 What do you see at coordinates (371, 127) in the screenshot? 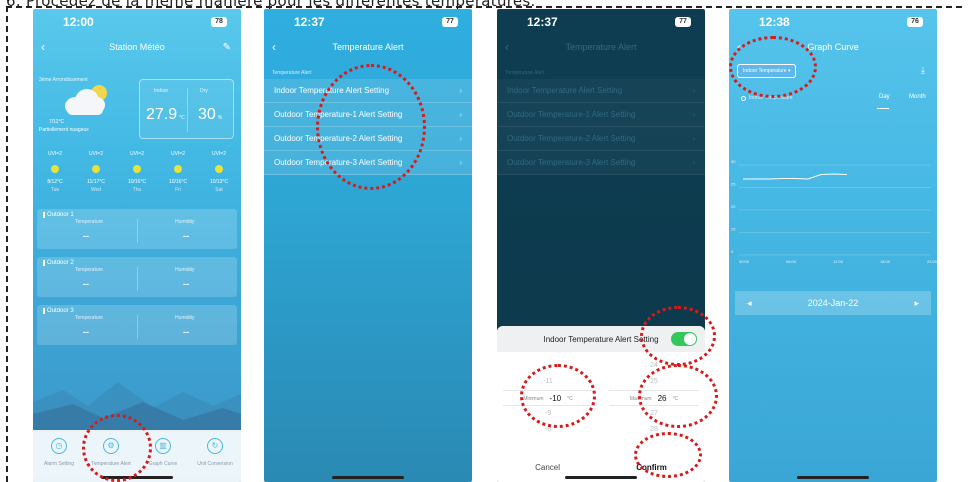
I see `annotation-alert-settings-list` at bounding box center [371, 127].